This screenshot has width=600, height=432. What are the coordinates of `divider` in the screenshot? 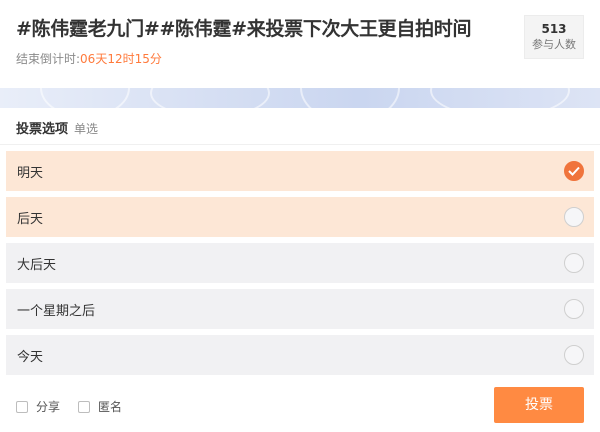 It's located at (300, 144).